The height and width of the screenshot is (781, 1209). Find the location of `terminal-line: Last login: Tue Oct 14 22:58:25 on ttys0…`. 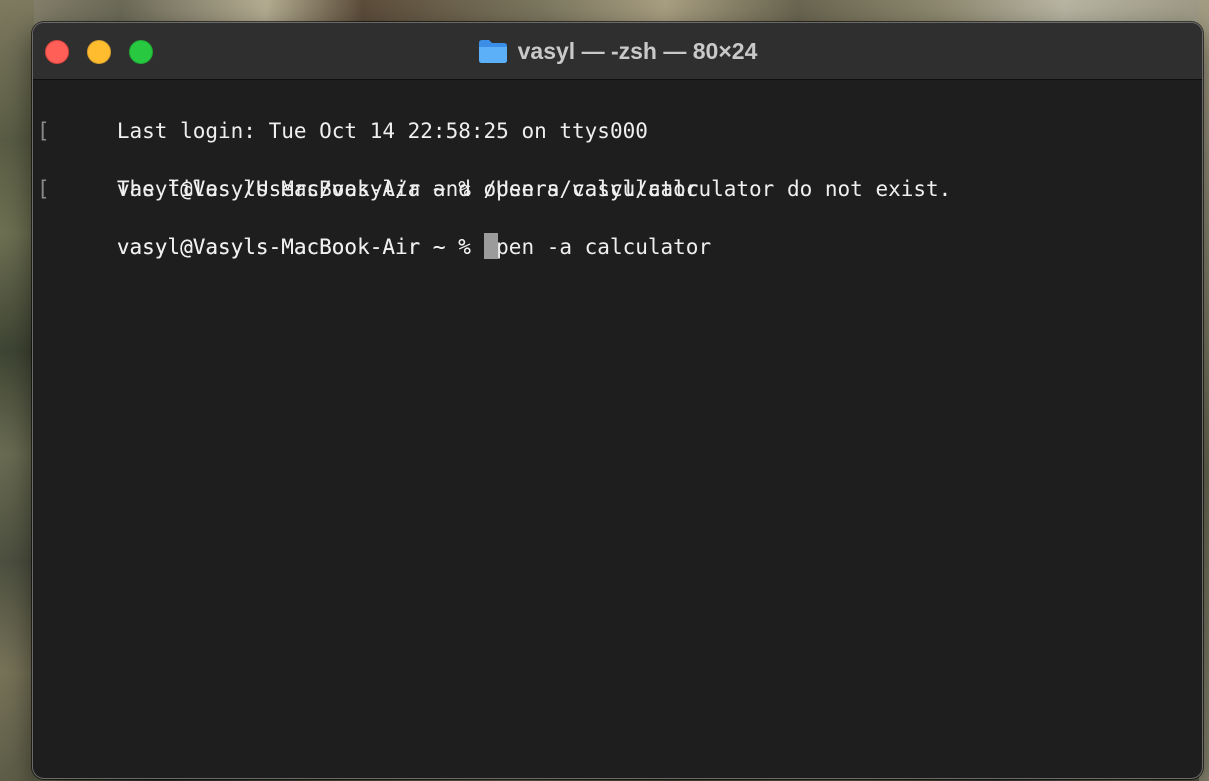

terminal-line: Last login: Tue Oct 14 22:58:25 on ttys0… is located at coordinates (621, 115).